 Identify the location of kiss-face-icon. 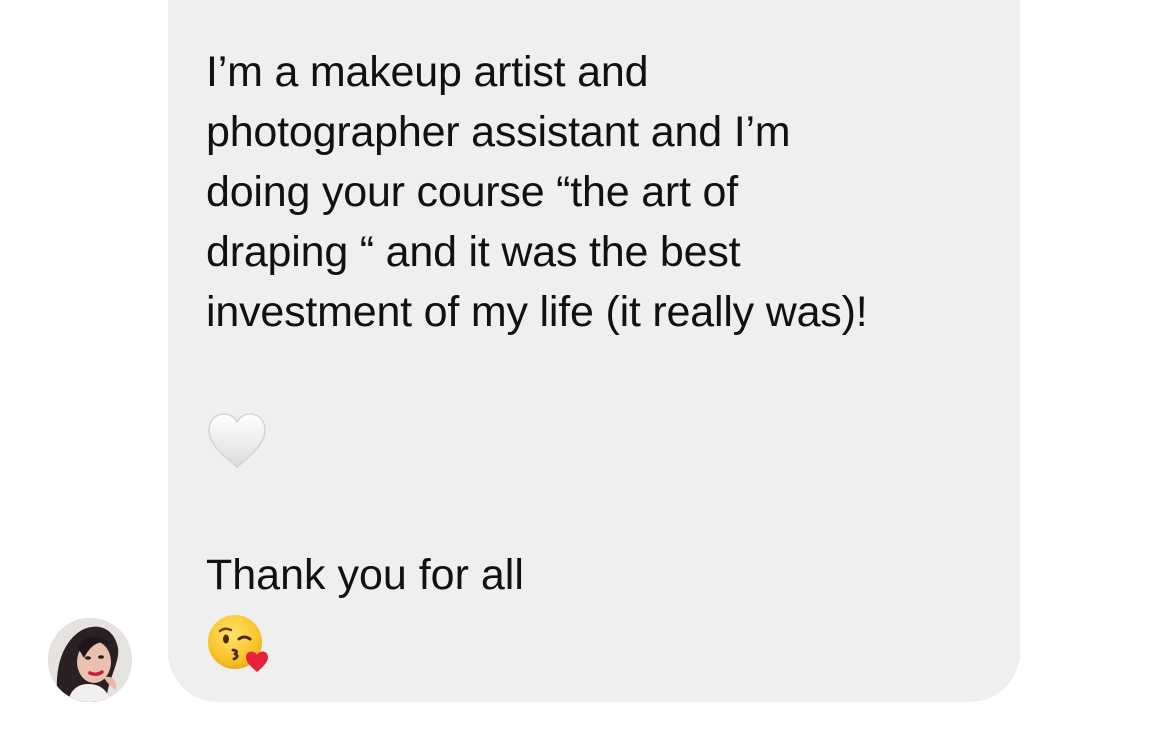
(237, 643).